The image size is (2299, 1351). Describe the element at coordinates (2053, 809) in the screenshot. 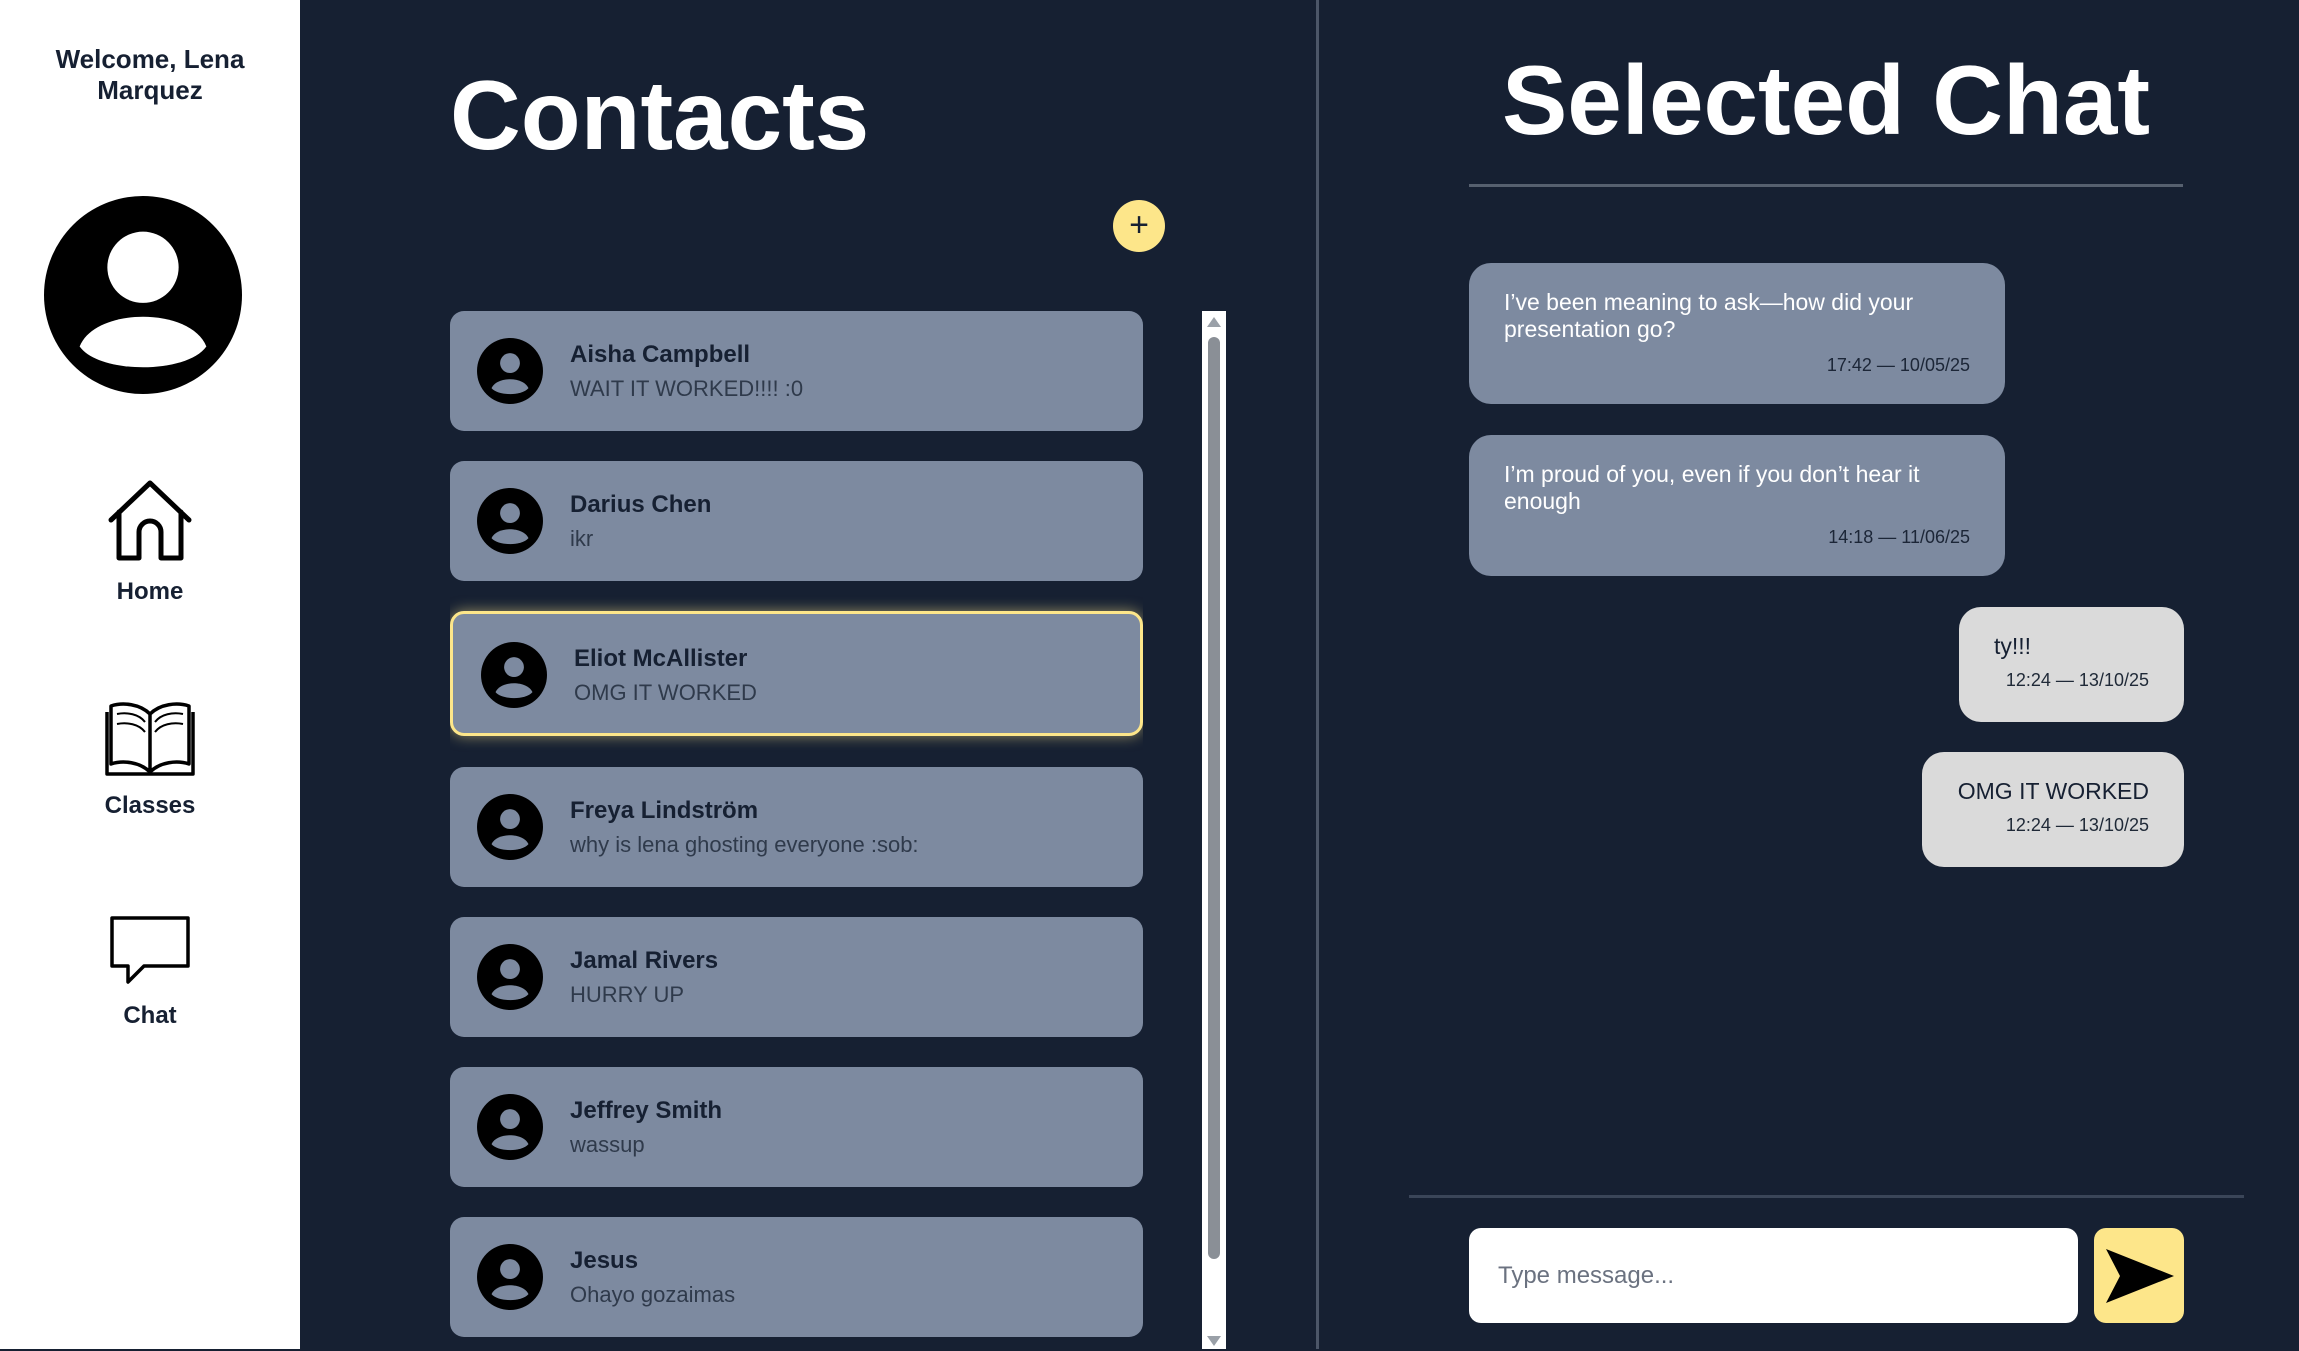

I see `message-bubble-sent: OMG IT WORKED 12:24 — 13/10/25` at that location.